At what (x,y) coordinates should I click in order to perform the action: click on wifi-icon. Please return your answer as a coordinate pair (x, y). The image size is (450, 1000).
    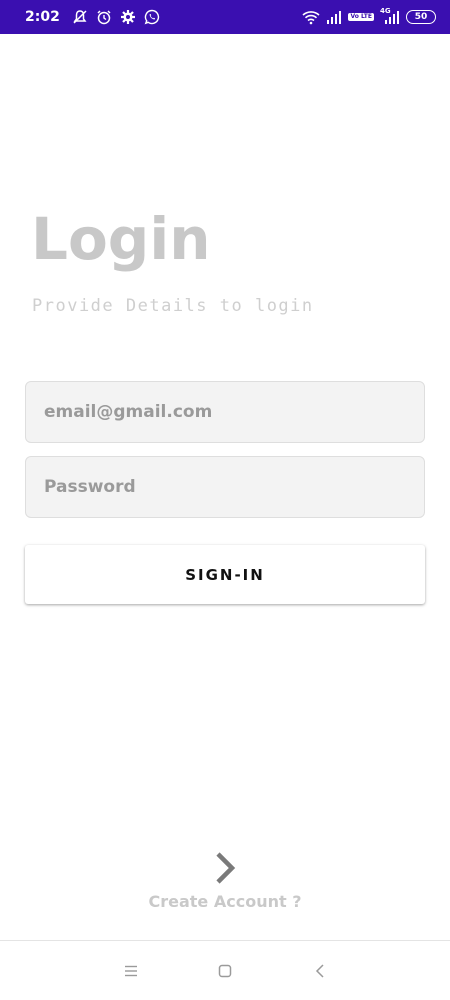
    Looking at the image, I should click on (311, 18).